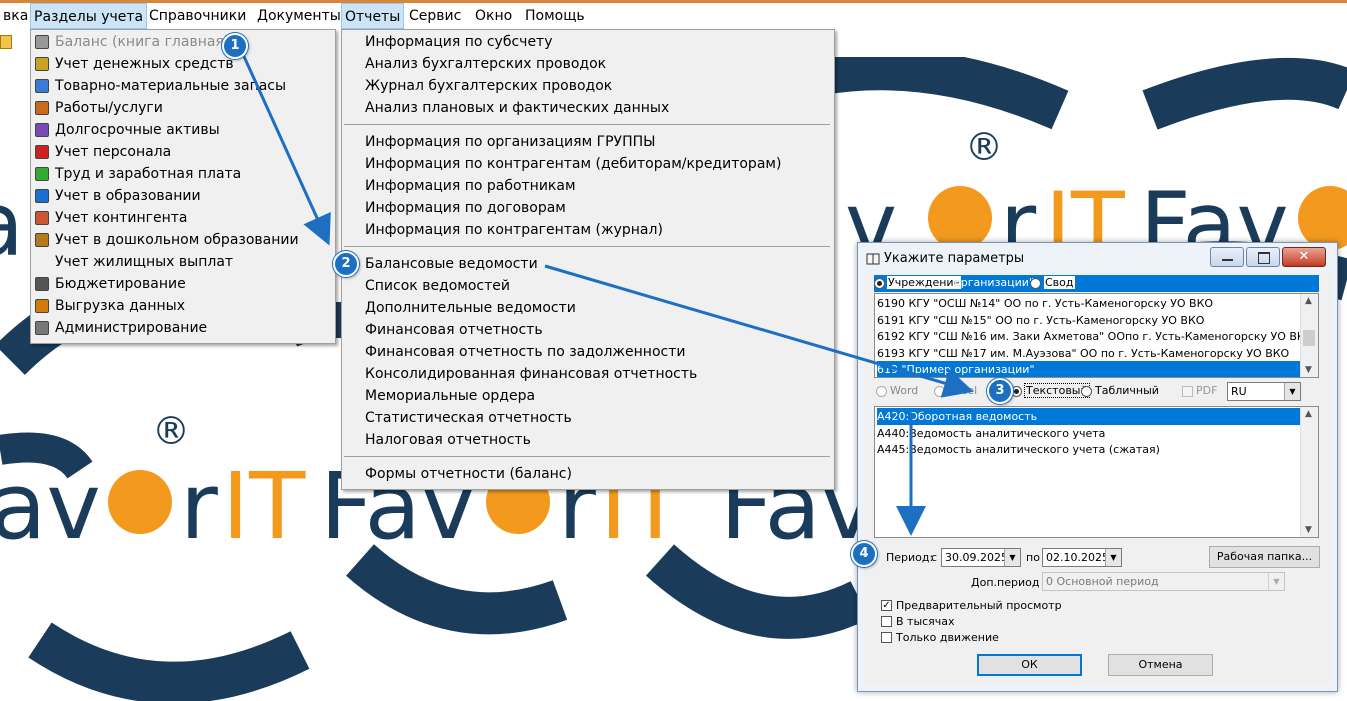 The width and height of the screenshot is (1347, 701). Describe the element at coordinates (148, 174) in the screenshot. I see `sections-menu-item: Труд и заработная плата` at that location.